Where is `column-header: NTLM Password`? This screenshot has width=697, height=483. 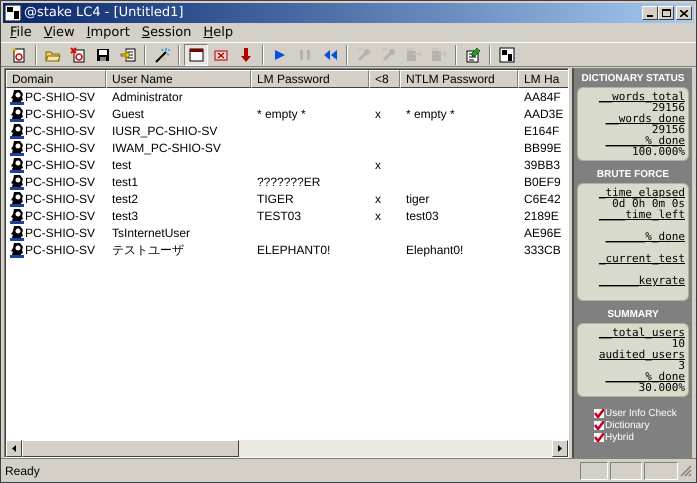
column-header: NTLM Password is located at coordinates (459, 79).